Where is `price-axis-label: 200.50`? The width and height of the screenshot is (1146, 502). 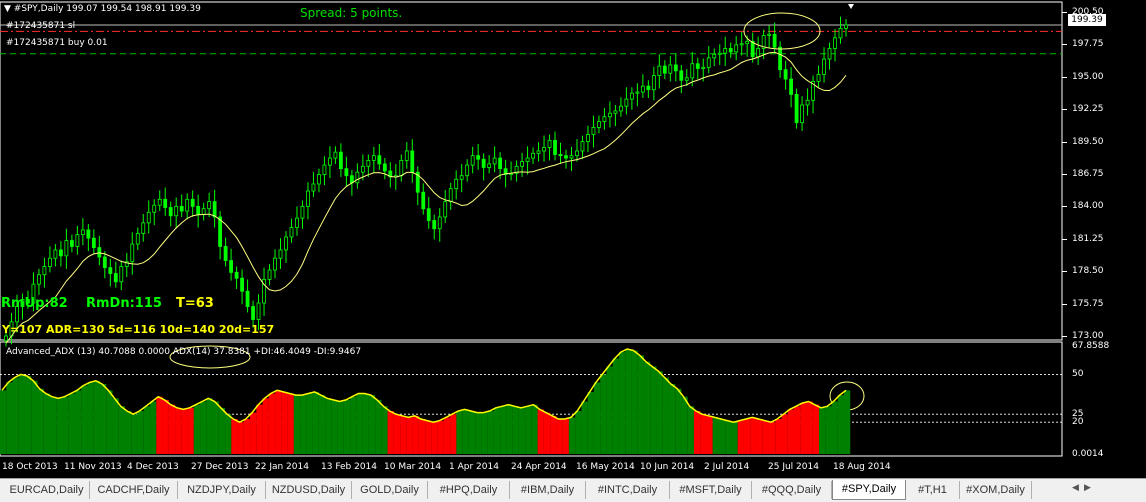 price-axis-label: 200.50 is located at coordinates (1088, 11).